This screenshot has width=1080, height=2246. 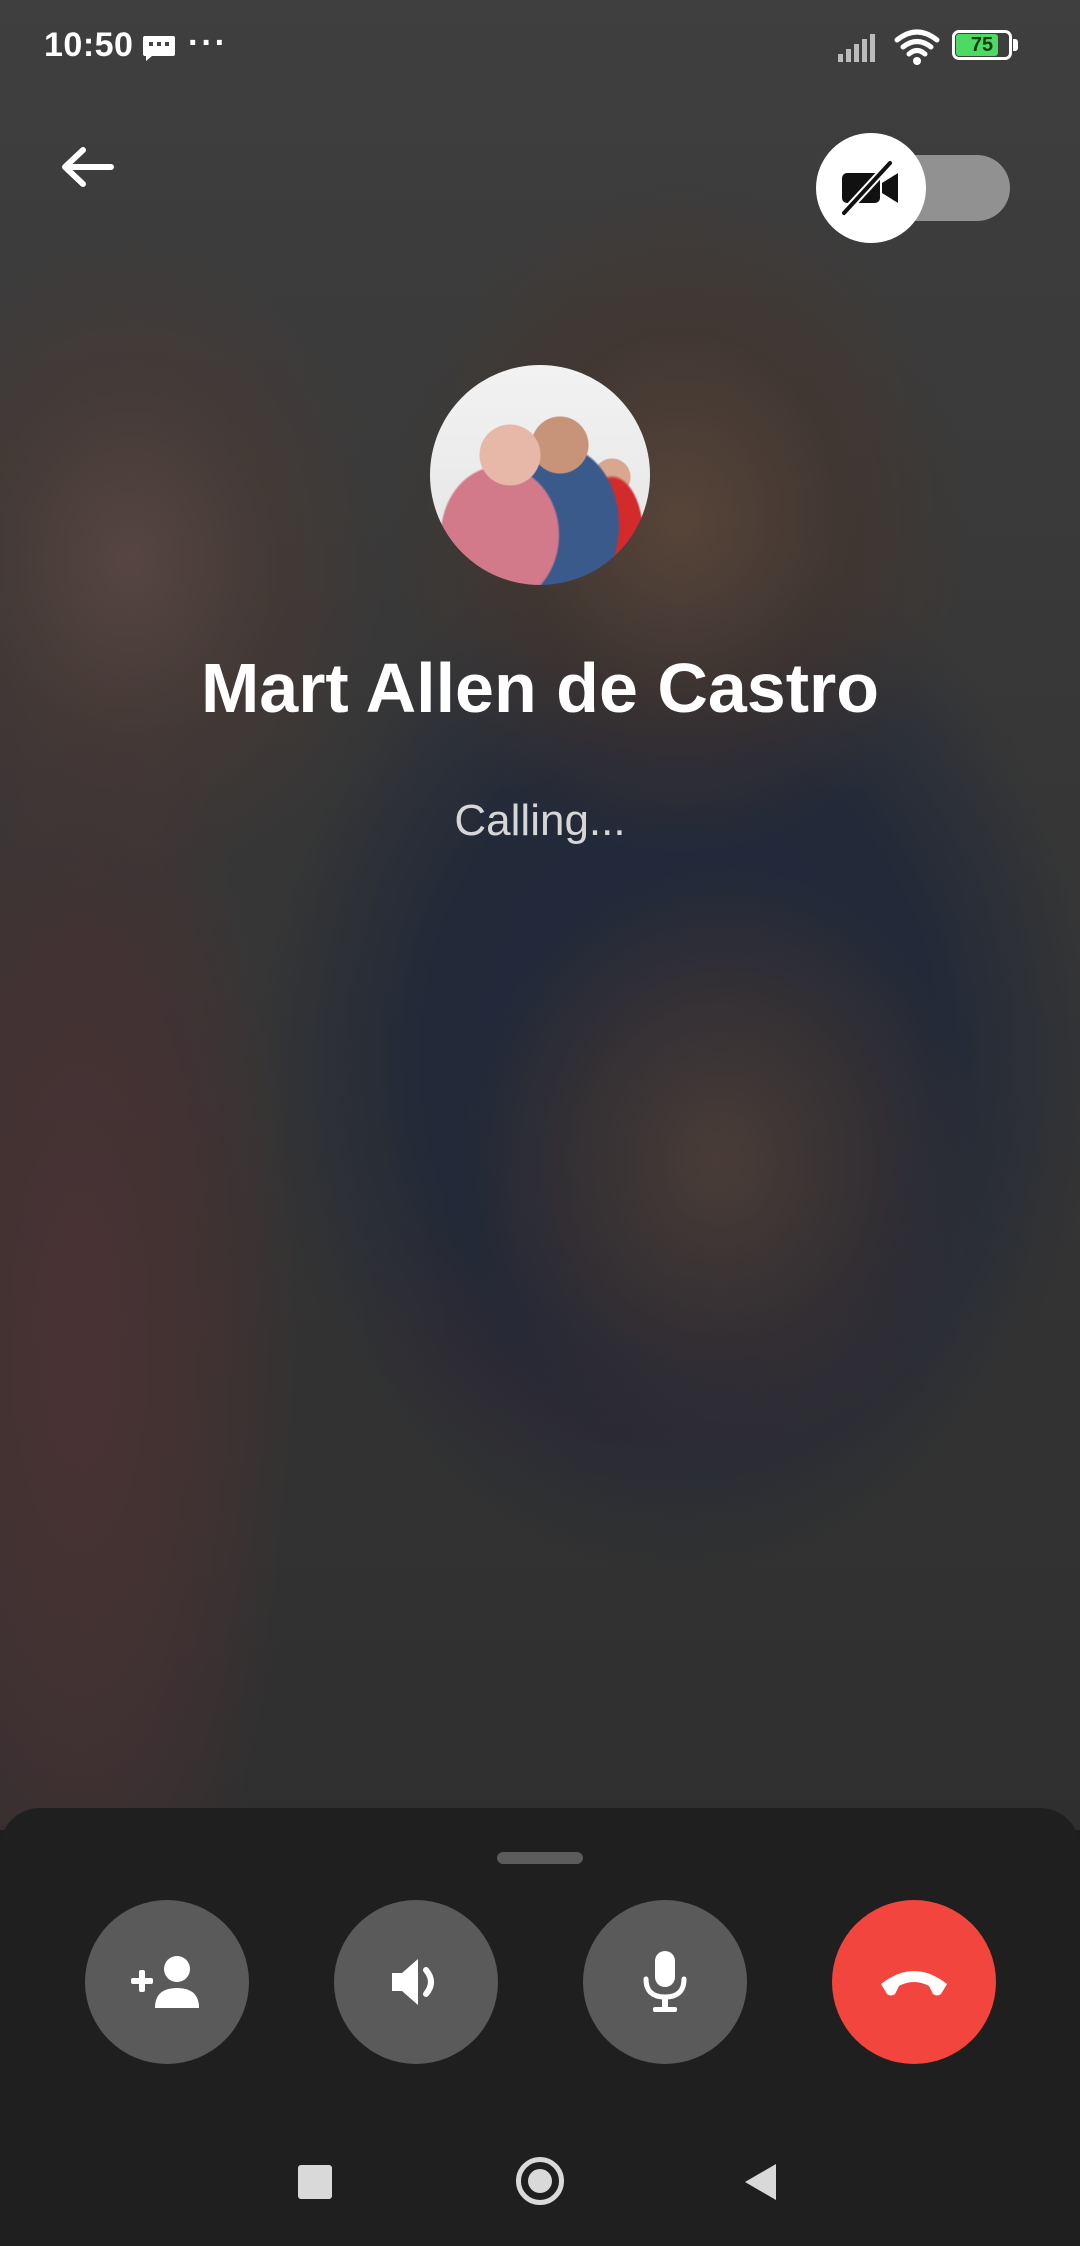 I want to click on message-icon, so click(x=159, y=48).